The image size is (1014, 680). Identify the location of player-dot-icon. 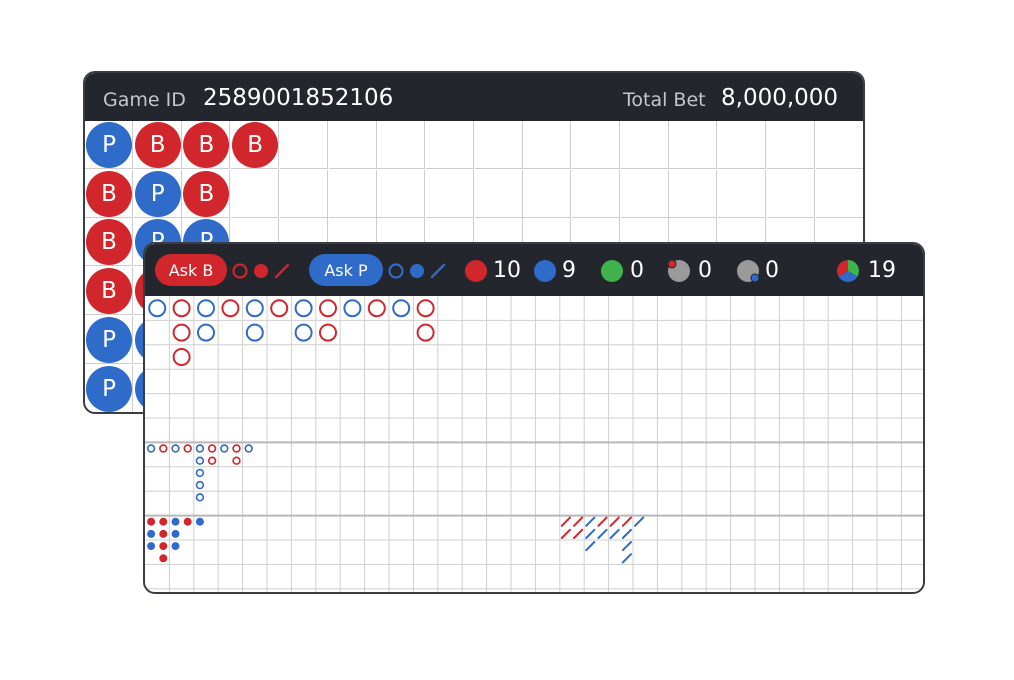
(545, 271).